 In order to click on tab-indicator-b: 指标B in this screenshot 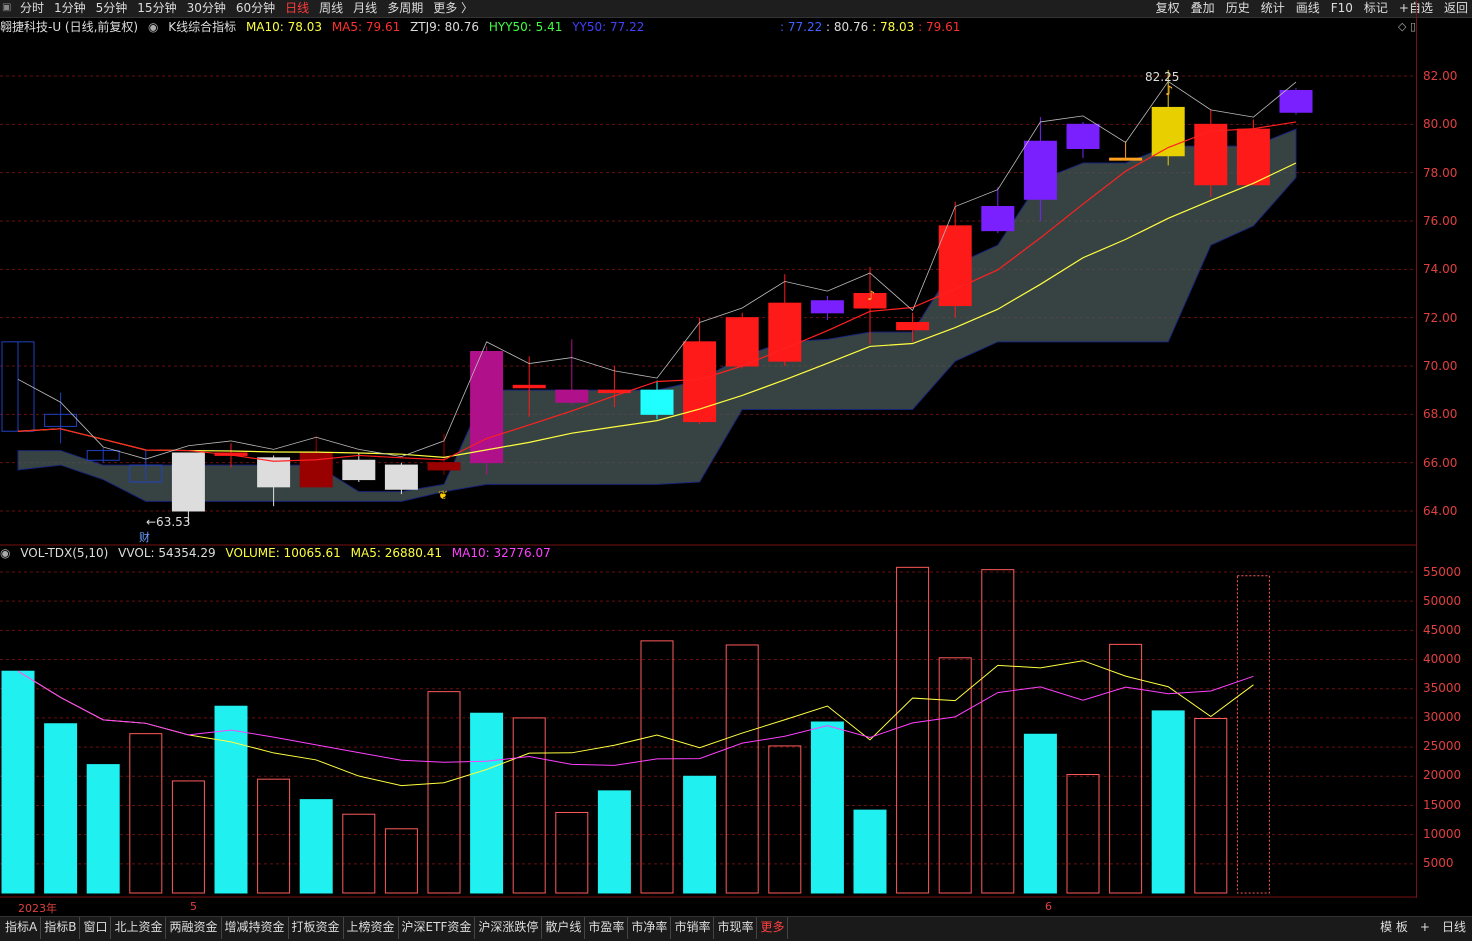, I will do `click(61, 928)`.